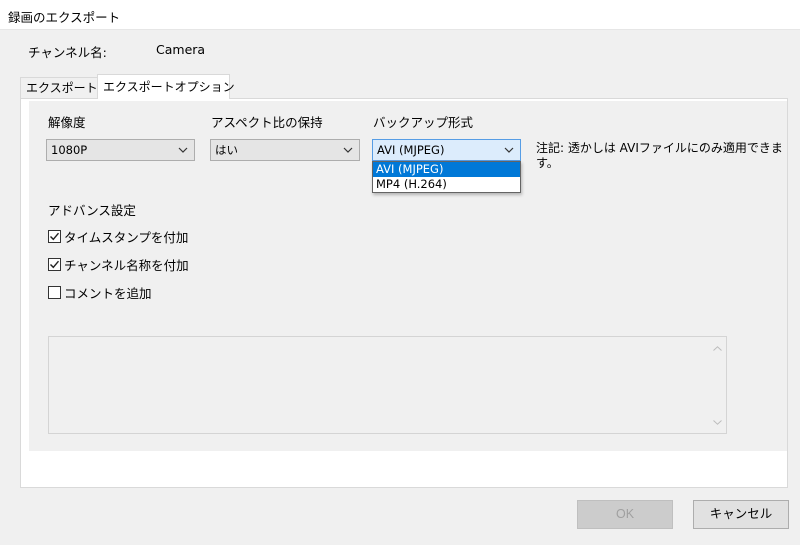  I want to click on resolution-label: 解像度, so click(67, 122).